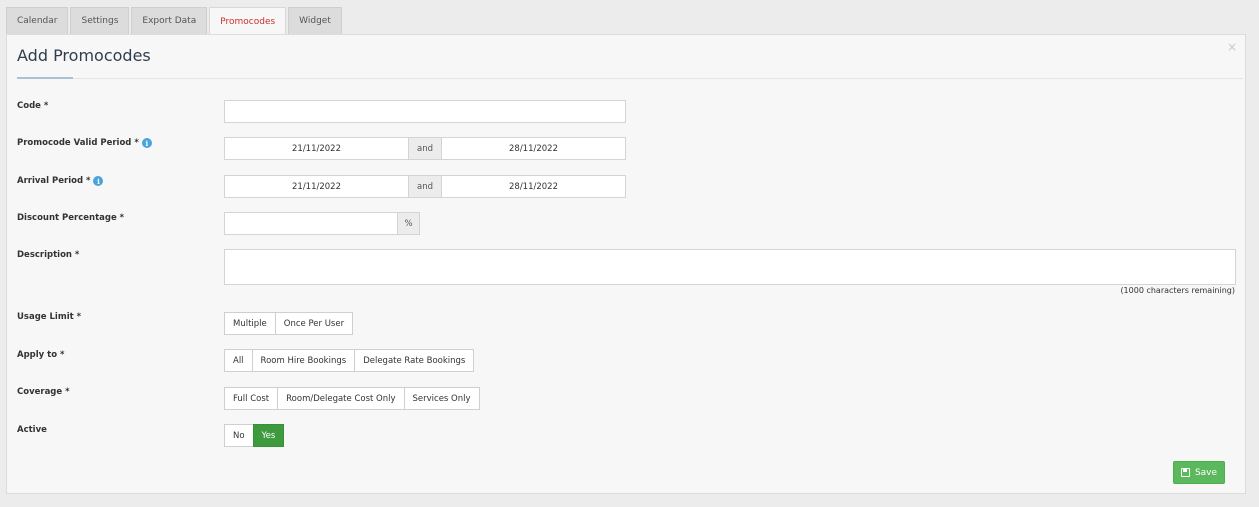 The height and width of the screenshot is (507, 1259). What do you see at coordinates (251, 398) in the screenshot?
I see `coverage-full-cost: Full Cost` at bounding box center [251, 398].